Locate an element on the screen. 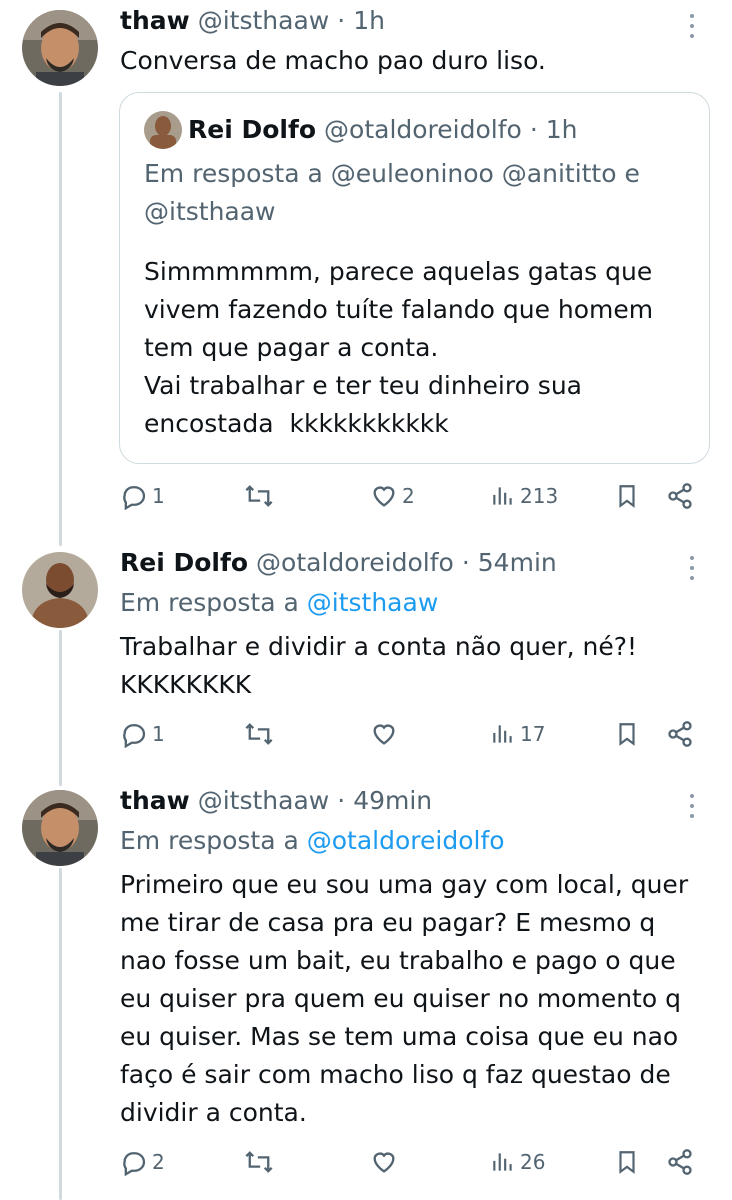  quote-header: Rei Dolfo @otaldoreidolfo · 1h is located at coordinates (383, 129).